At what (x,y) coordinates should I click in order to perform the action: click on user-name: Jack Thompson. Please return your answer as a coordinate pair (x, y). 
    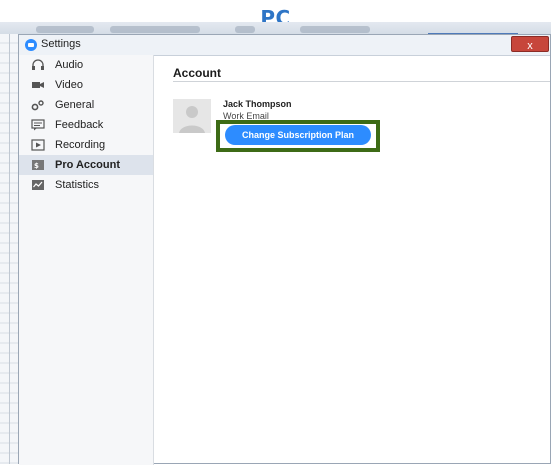
    Looking at the image, I should click on (257, 104).